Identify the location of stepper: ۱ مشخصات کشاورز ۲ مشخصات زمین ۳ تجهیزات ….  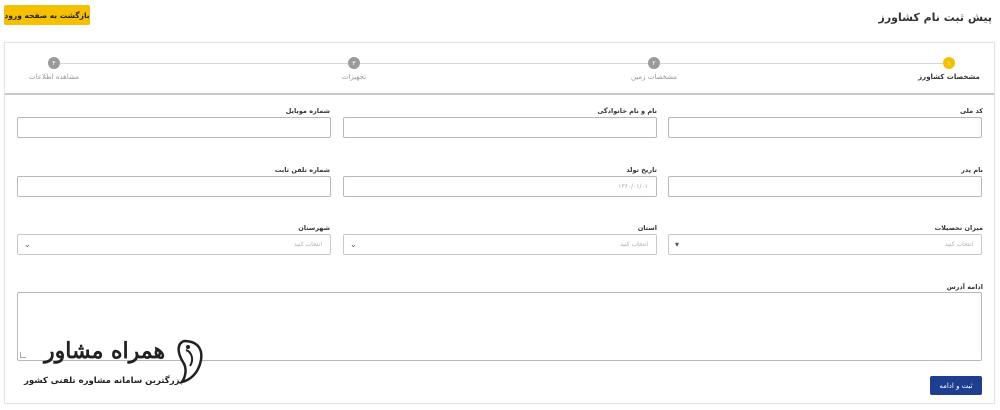
(499, 69).